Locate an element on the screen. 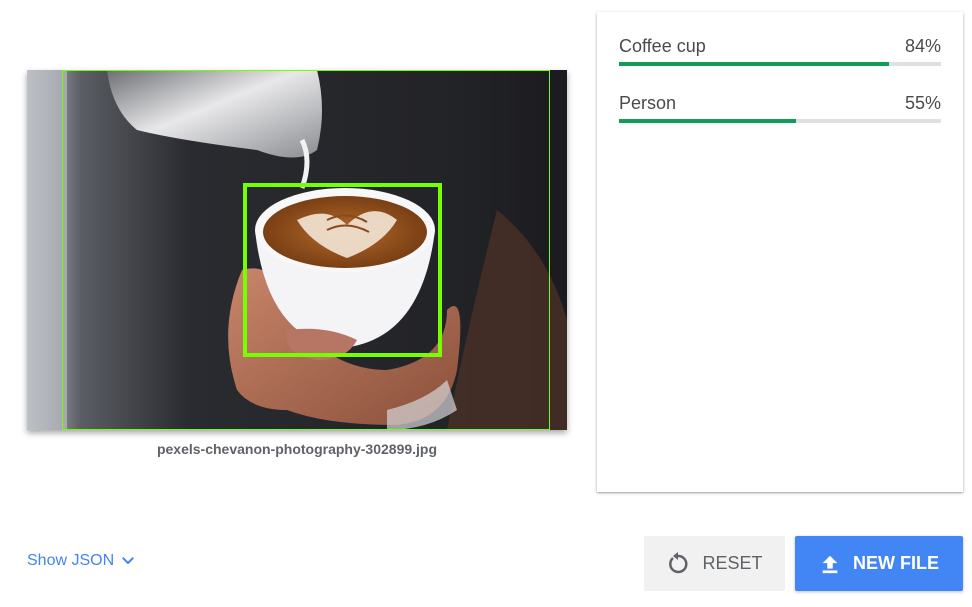  upload-icon is located at coordinates (830, 564).